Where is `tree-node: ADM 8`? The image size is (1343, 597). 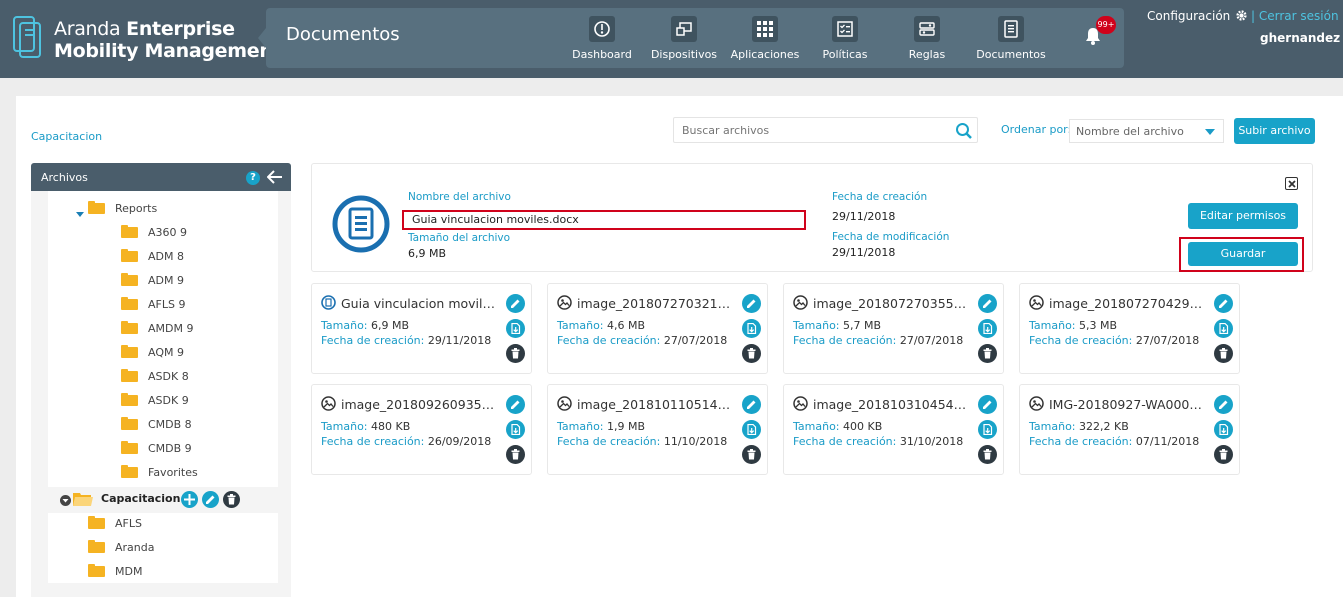 tree-node: ADM 8 is located at coordinates (152, 257).